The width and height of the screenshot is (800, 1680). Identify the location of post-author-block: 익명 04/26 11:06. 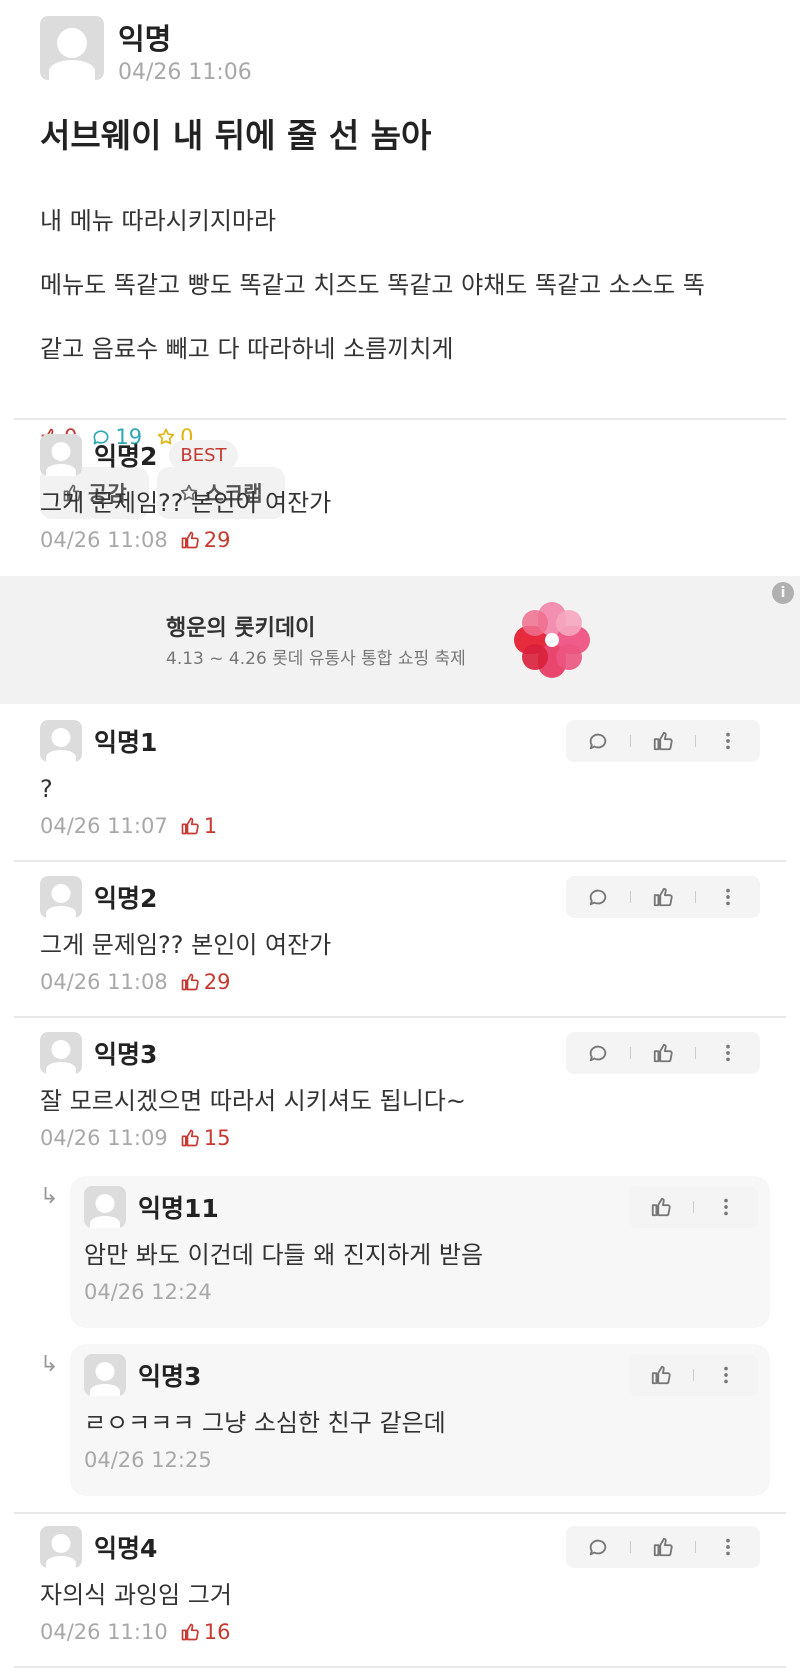
(185, 50).